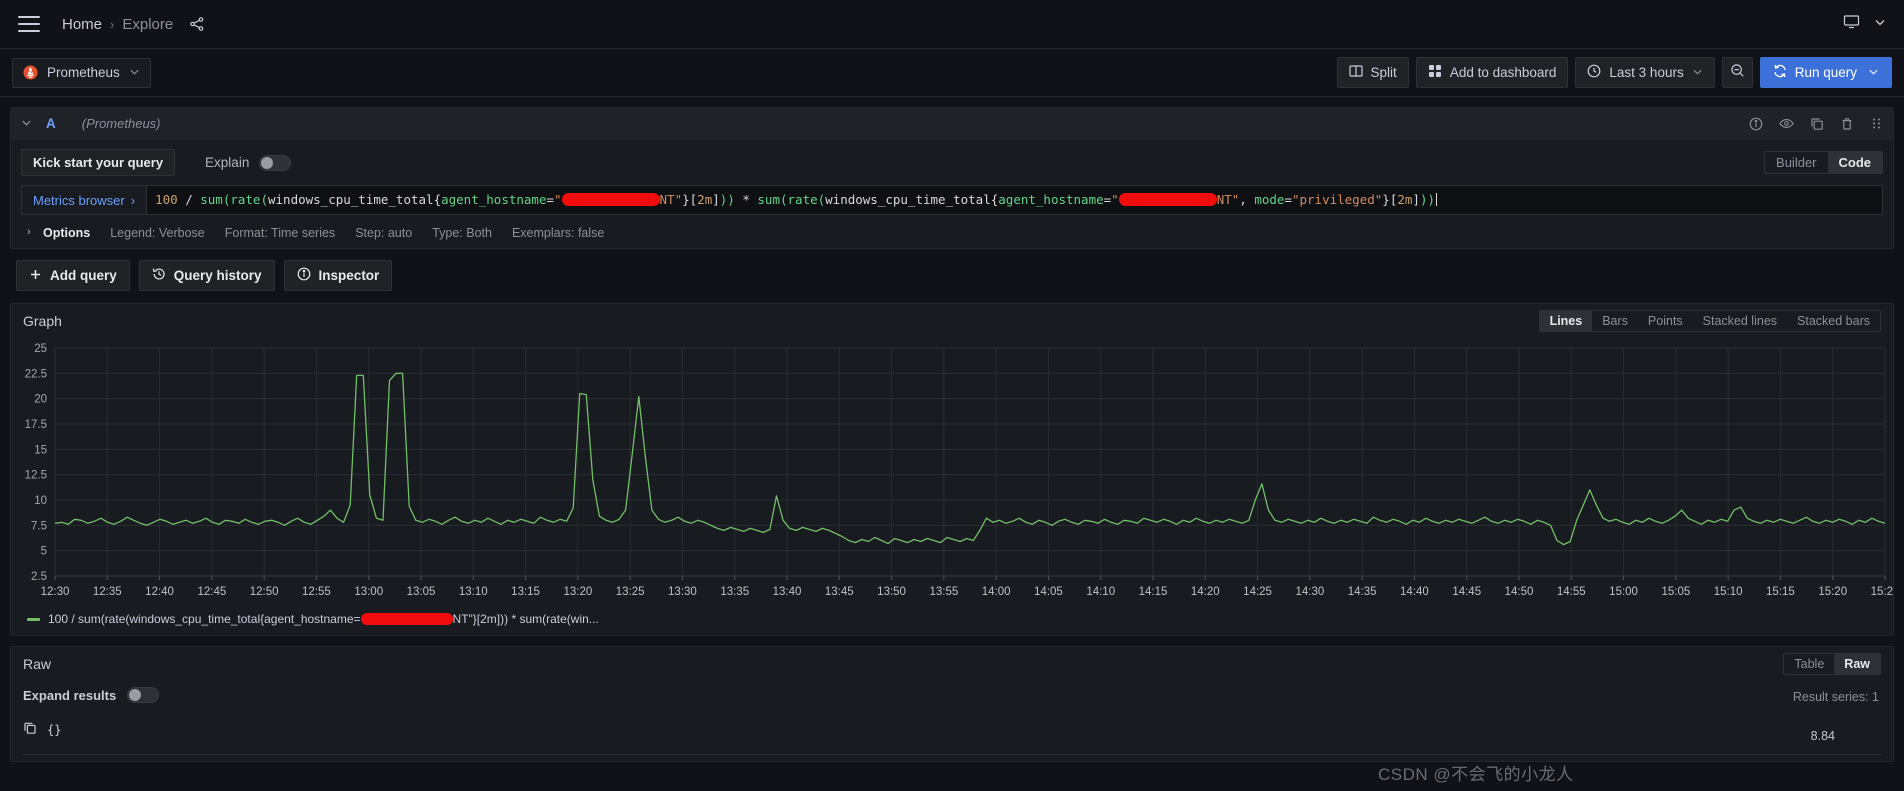  I want to click on graph-mode-bars: Bars, so click(1615, 321).